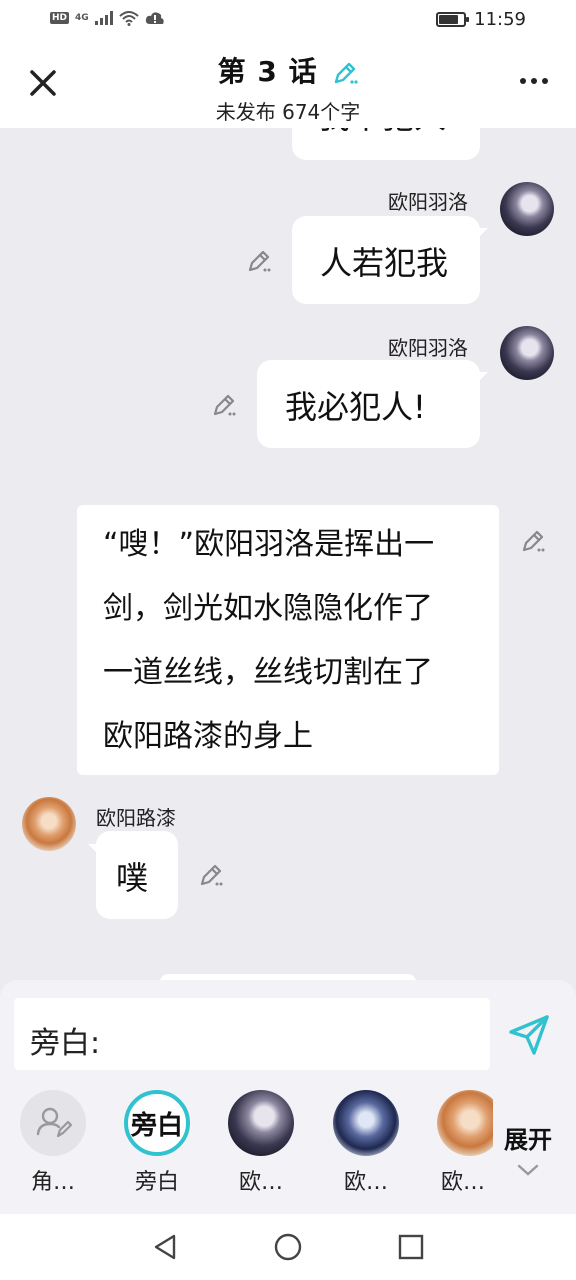  Describe the element at coordinates (82, 18) in the screenshot. I see `network-label: 4G` at that location.